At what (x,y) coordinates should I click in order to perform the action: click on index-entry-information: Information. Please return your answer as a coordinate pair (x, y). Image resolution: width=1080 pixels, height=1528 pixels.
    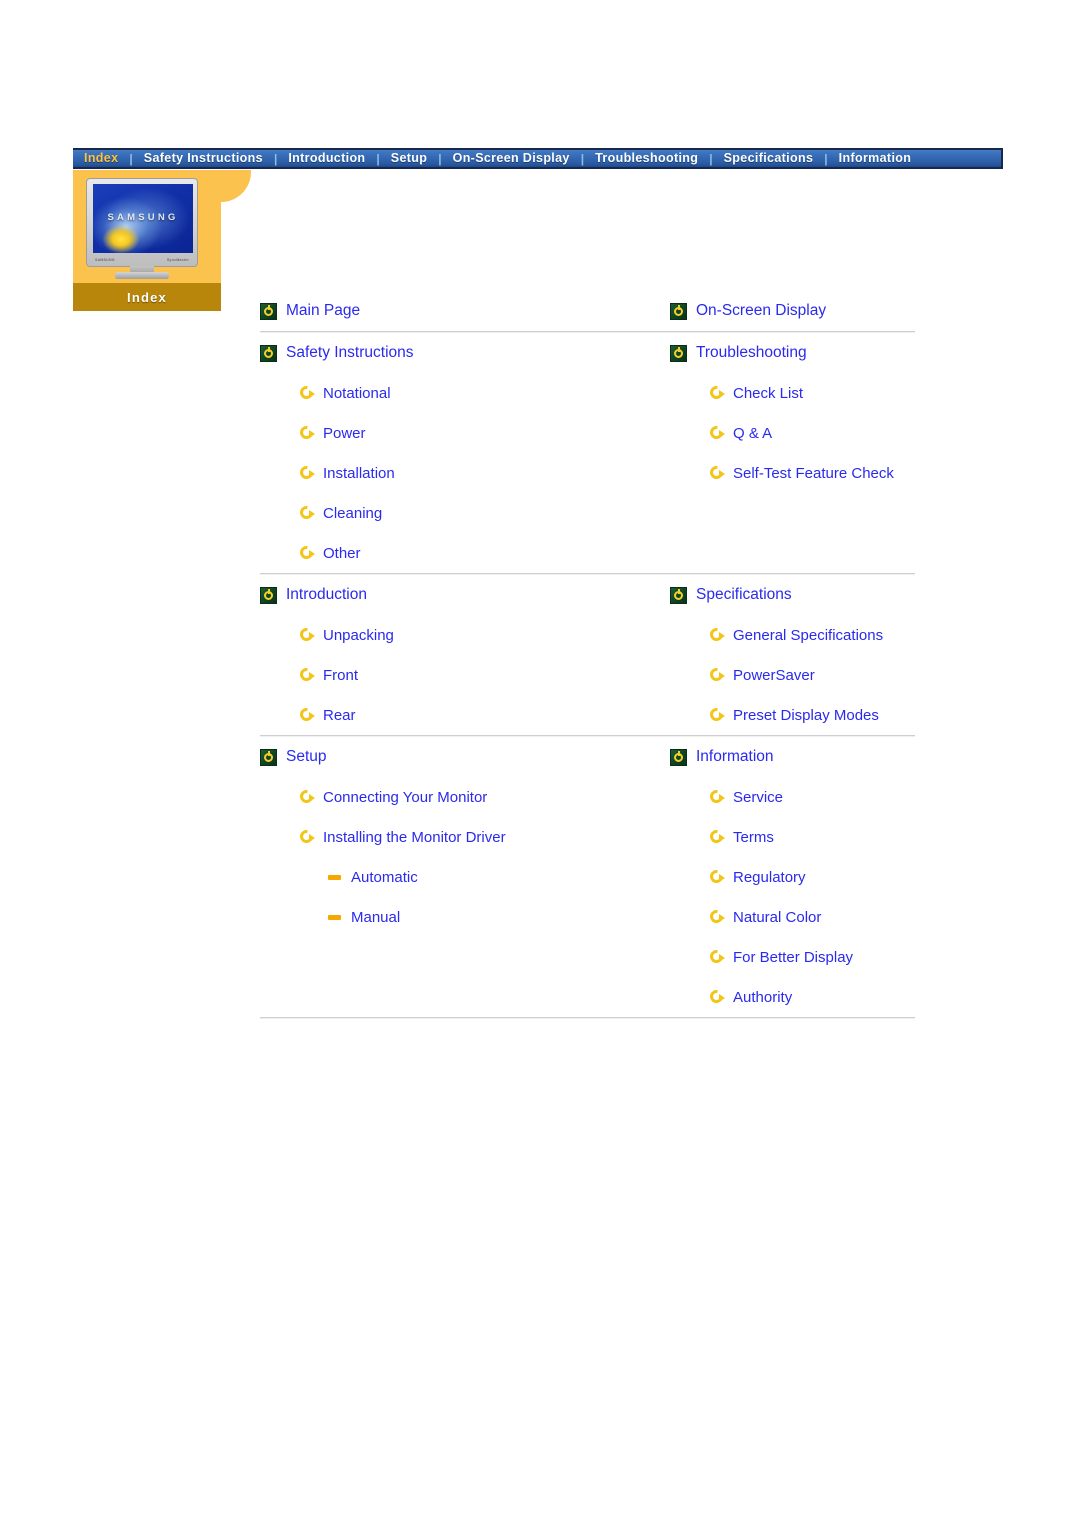
    Looking at the image, I should click on (792, 757).